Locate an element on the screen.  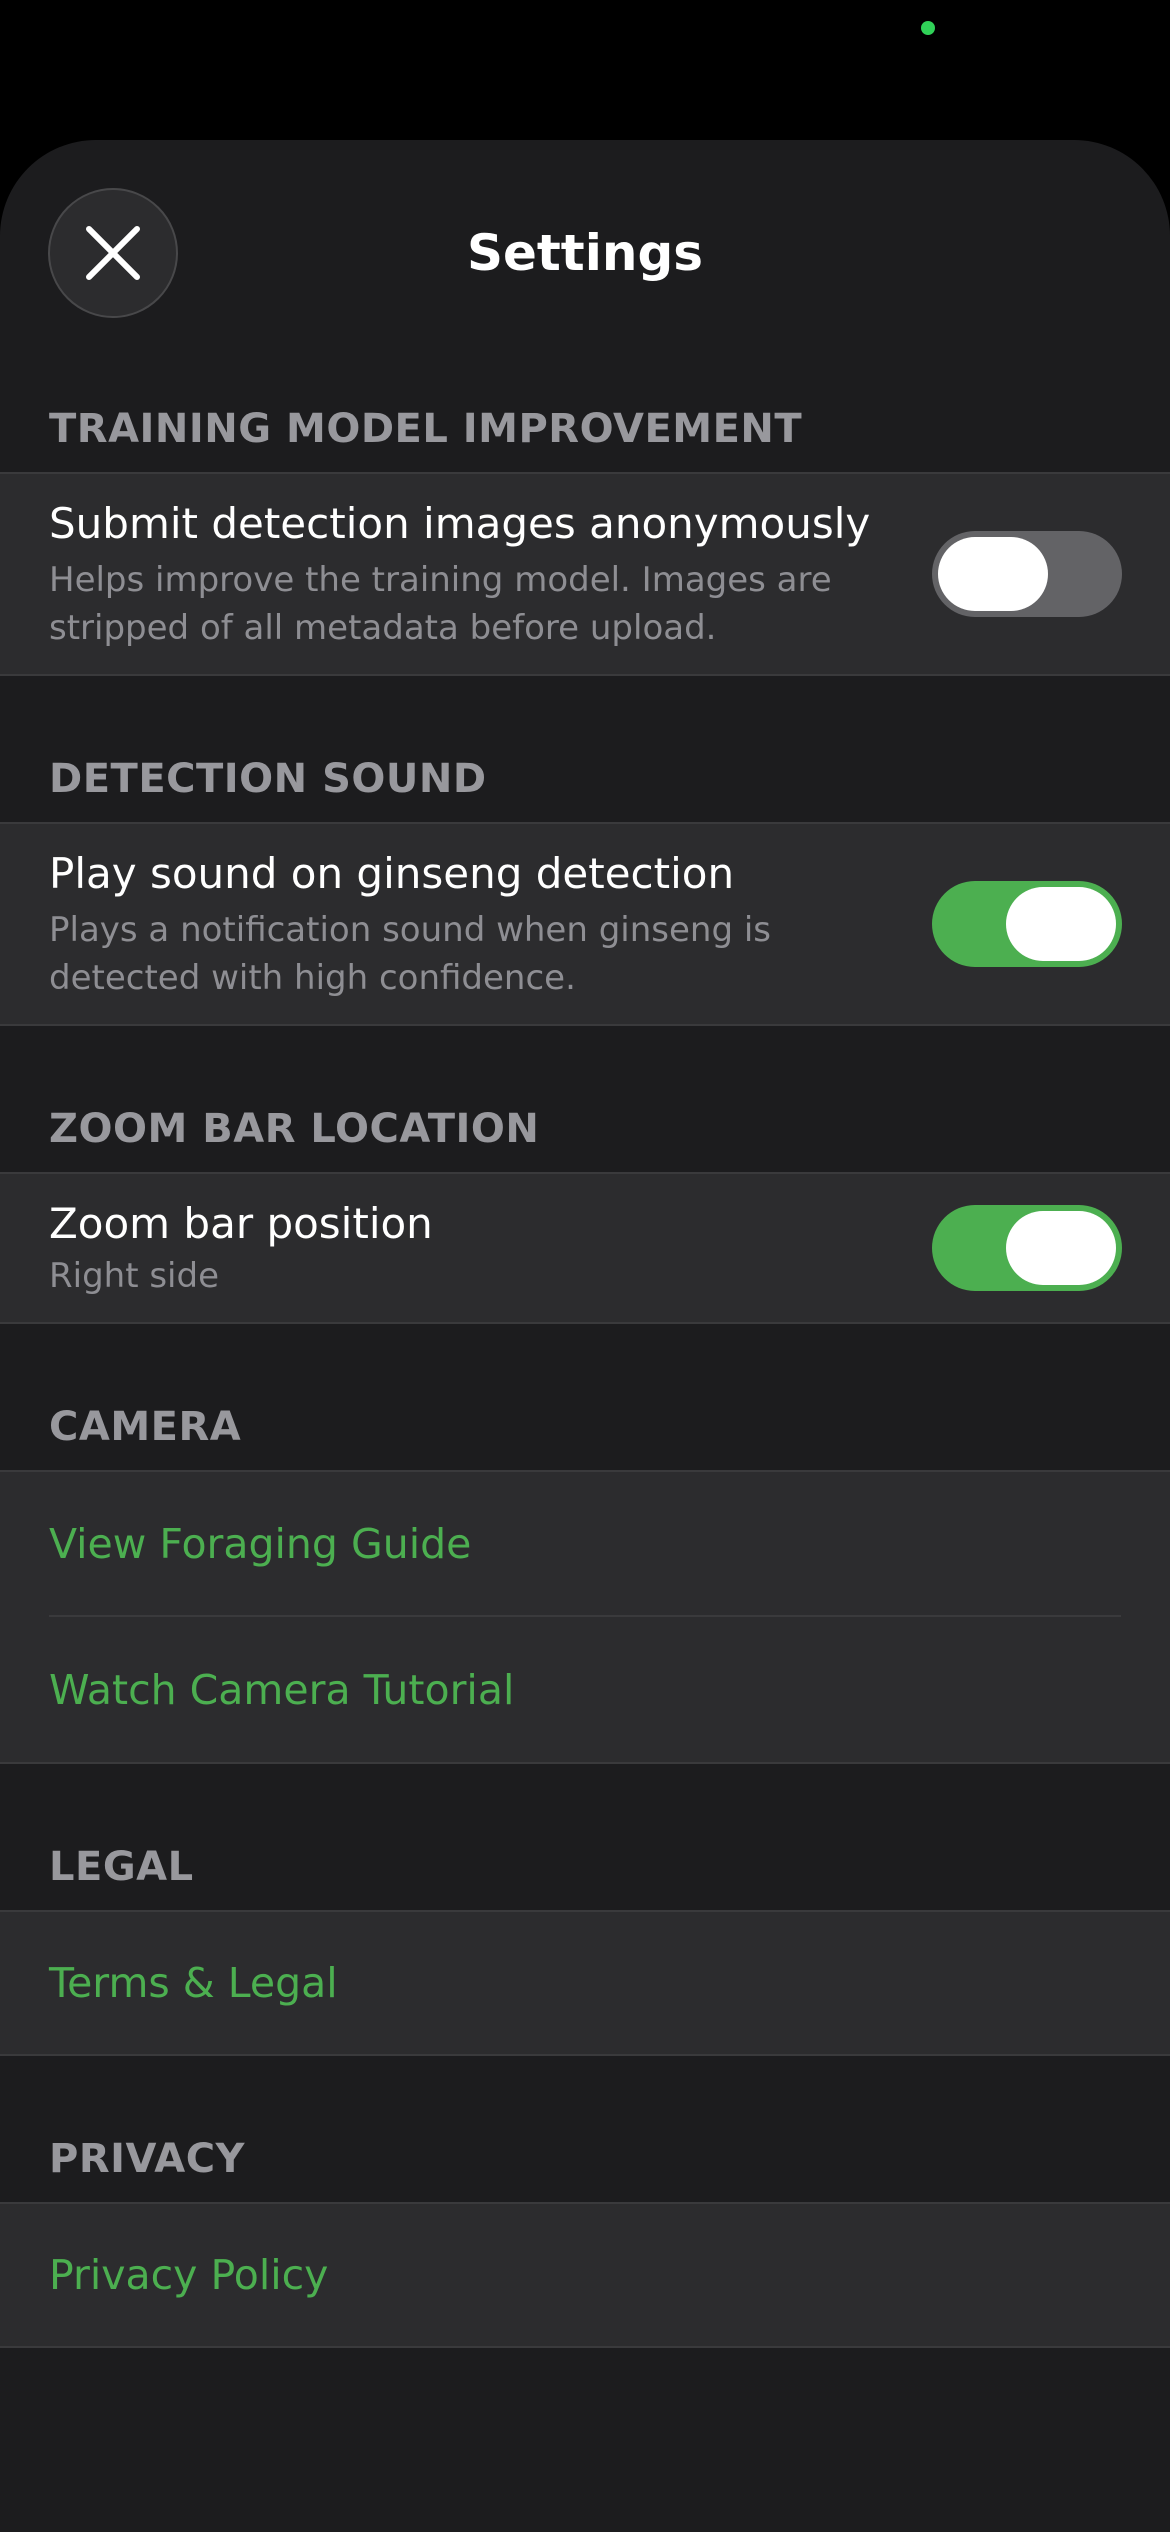
watch-camera-tutorial-link: Watch Camera Tutorial is located at coordinates (585, 1689).